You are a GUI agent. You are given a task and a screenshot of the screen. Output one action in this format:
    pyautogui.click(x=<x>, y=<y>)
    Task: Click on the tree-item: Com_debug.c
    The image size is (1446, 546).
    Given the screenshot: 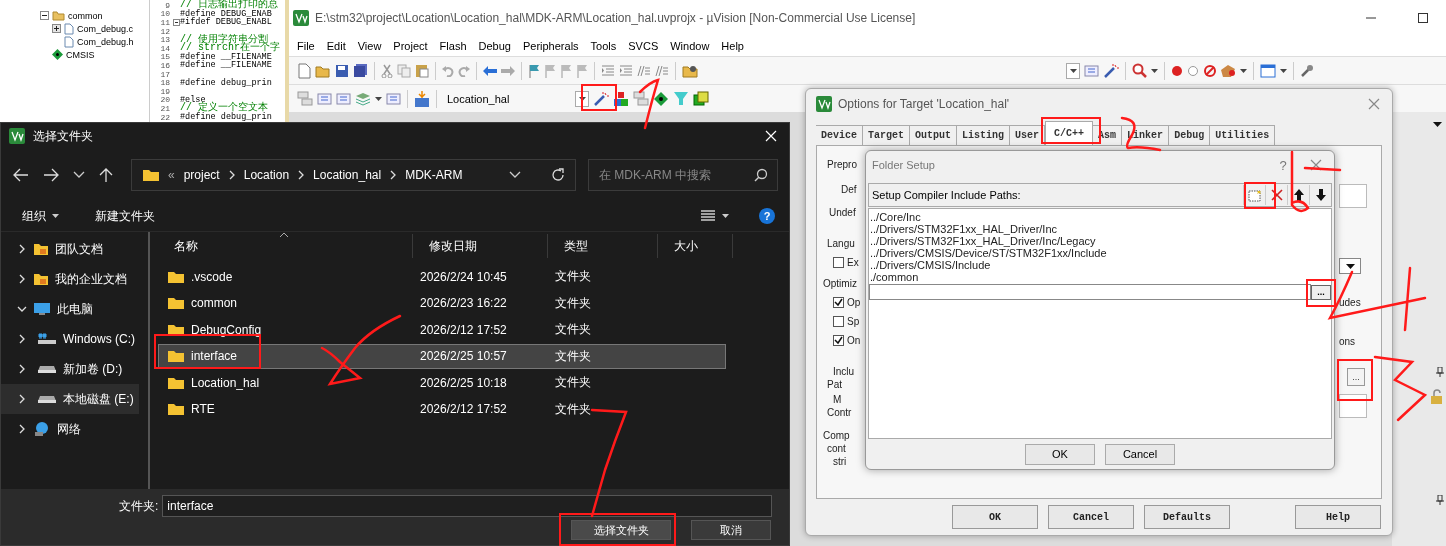 What is the action you would take?
    pyautogui.click(x=105, y=28)
    